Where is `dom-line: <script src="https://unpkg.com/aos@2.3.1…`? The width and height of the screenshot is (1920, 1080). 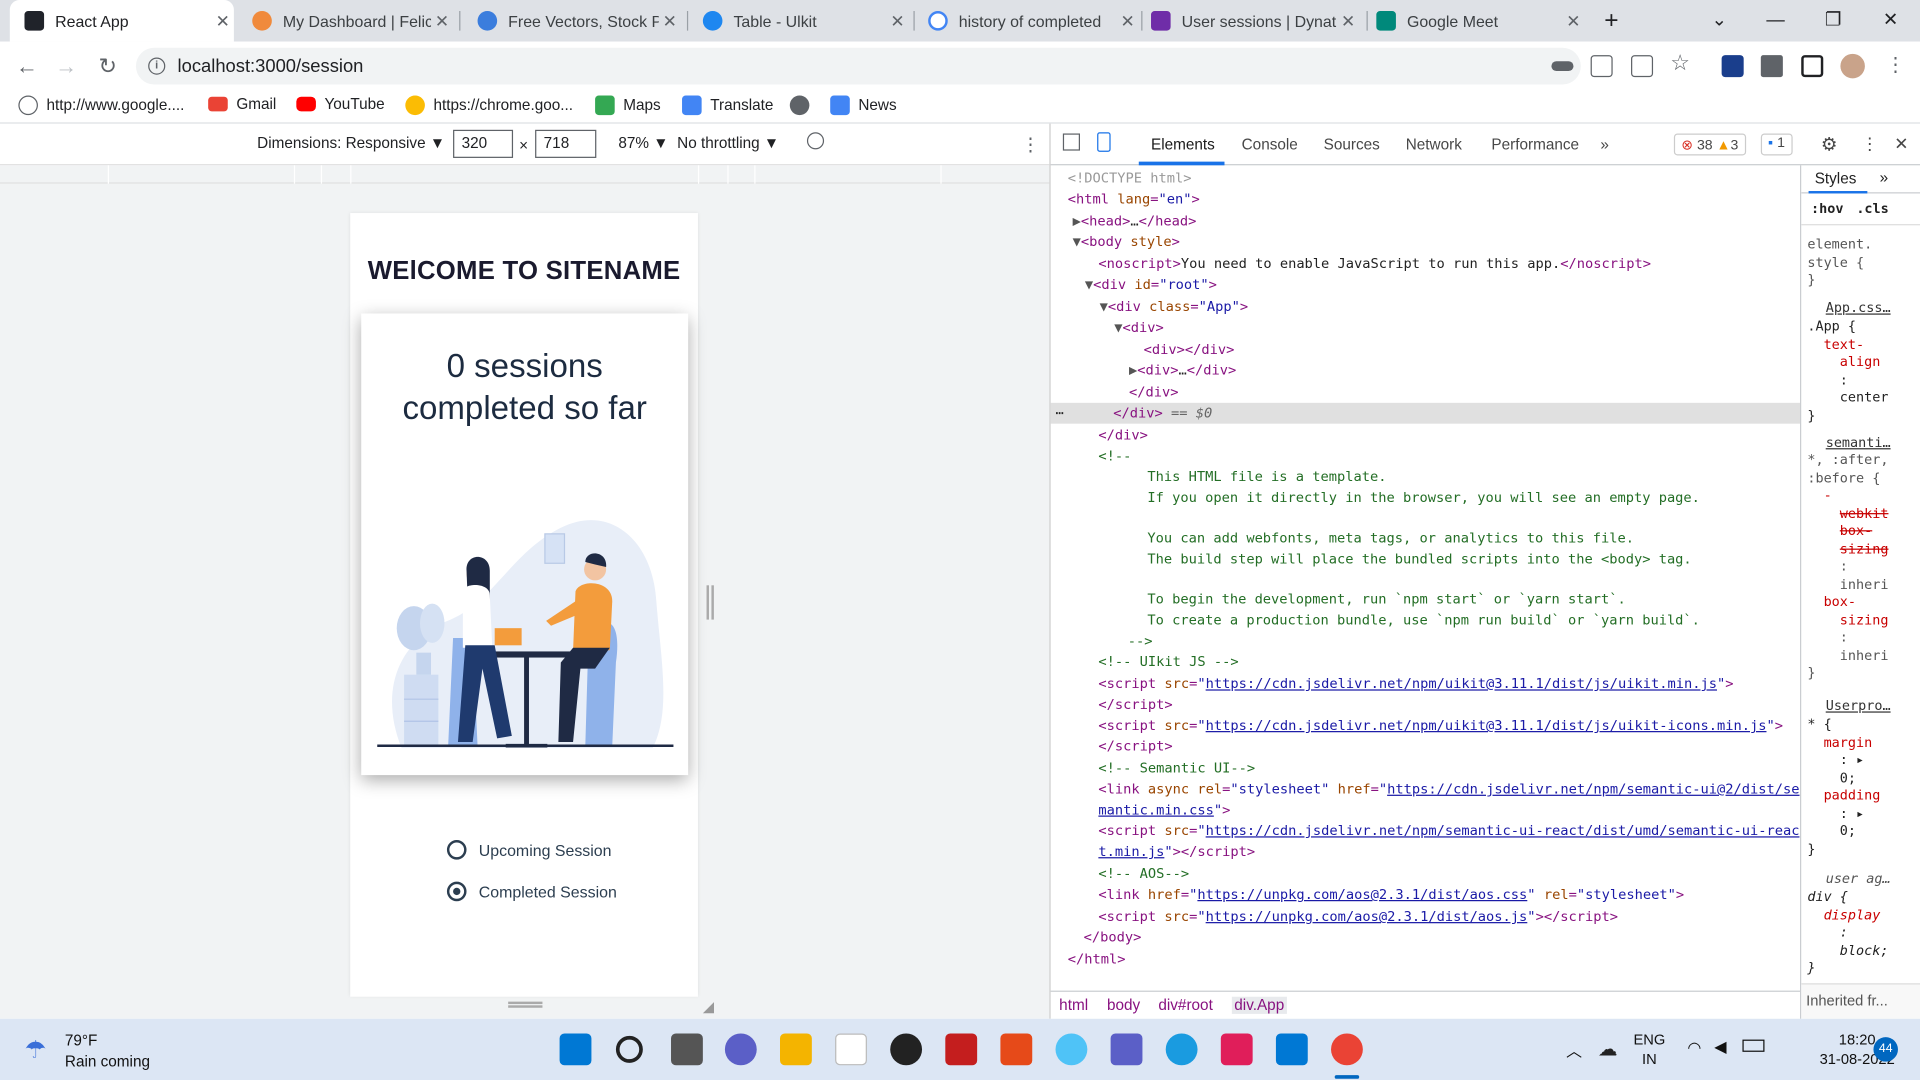 dom-line: <script src="https://unpkg.com/aos@2.3.1… is located at coordinates (1425, 916).